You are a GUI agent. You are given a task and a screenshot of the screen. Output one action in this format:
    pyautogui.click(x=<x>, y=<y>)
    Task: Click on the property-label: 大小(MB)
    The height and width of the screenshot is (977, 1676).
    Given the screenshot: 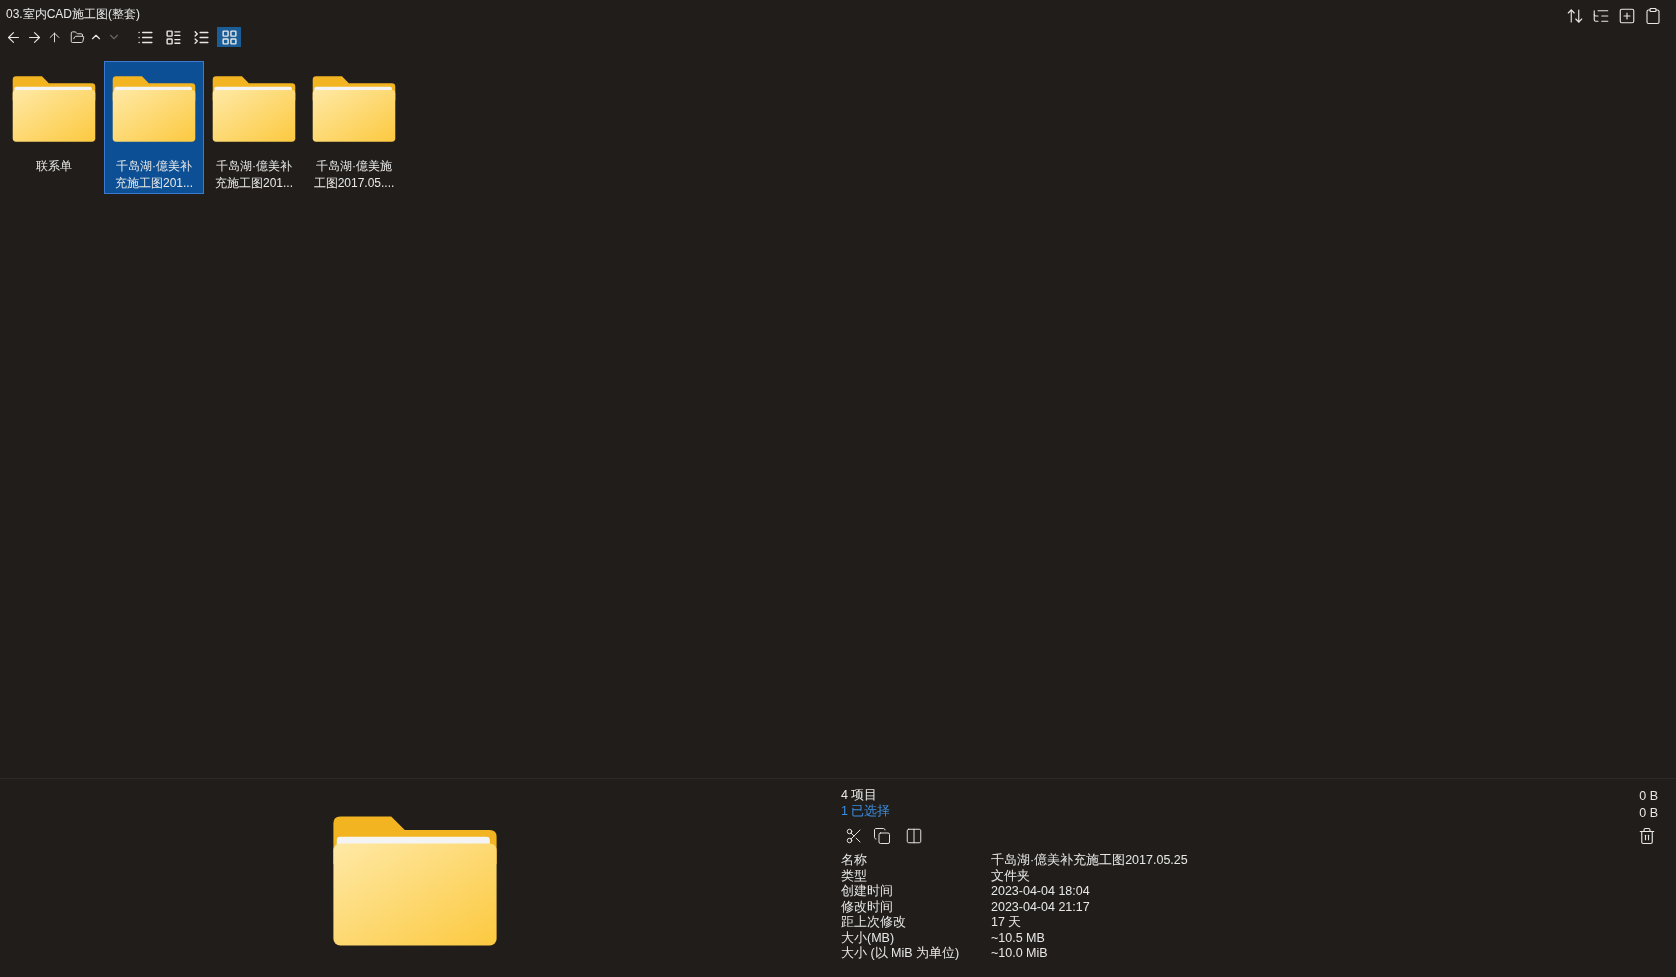 What is the action you would take?
    pyautogui.click(x=868, y=938)
    